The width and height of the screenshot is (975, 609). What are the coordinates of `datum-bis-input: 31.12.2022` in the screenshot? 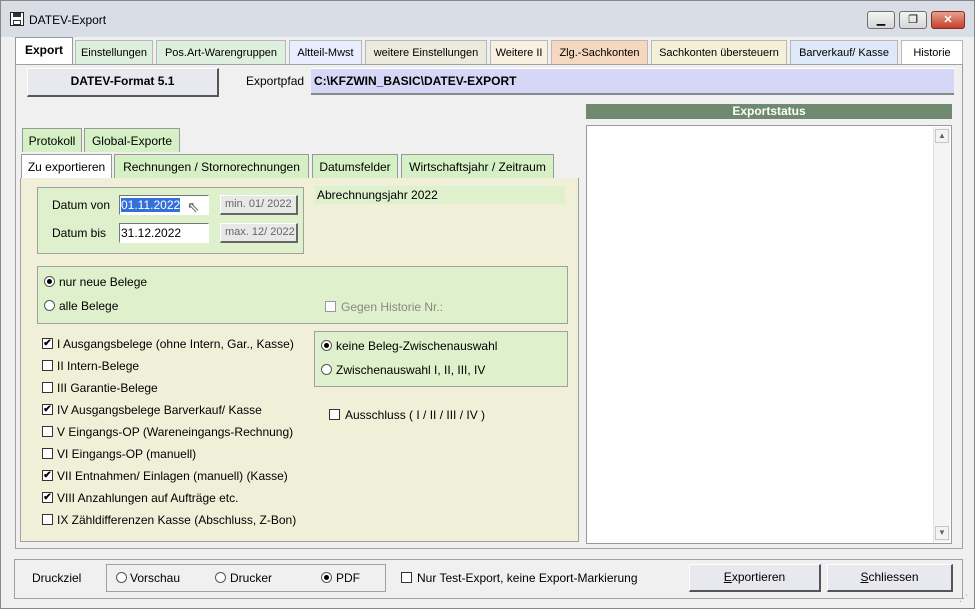 It's located at (164, 233).